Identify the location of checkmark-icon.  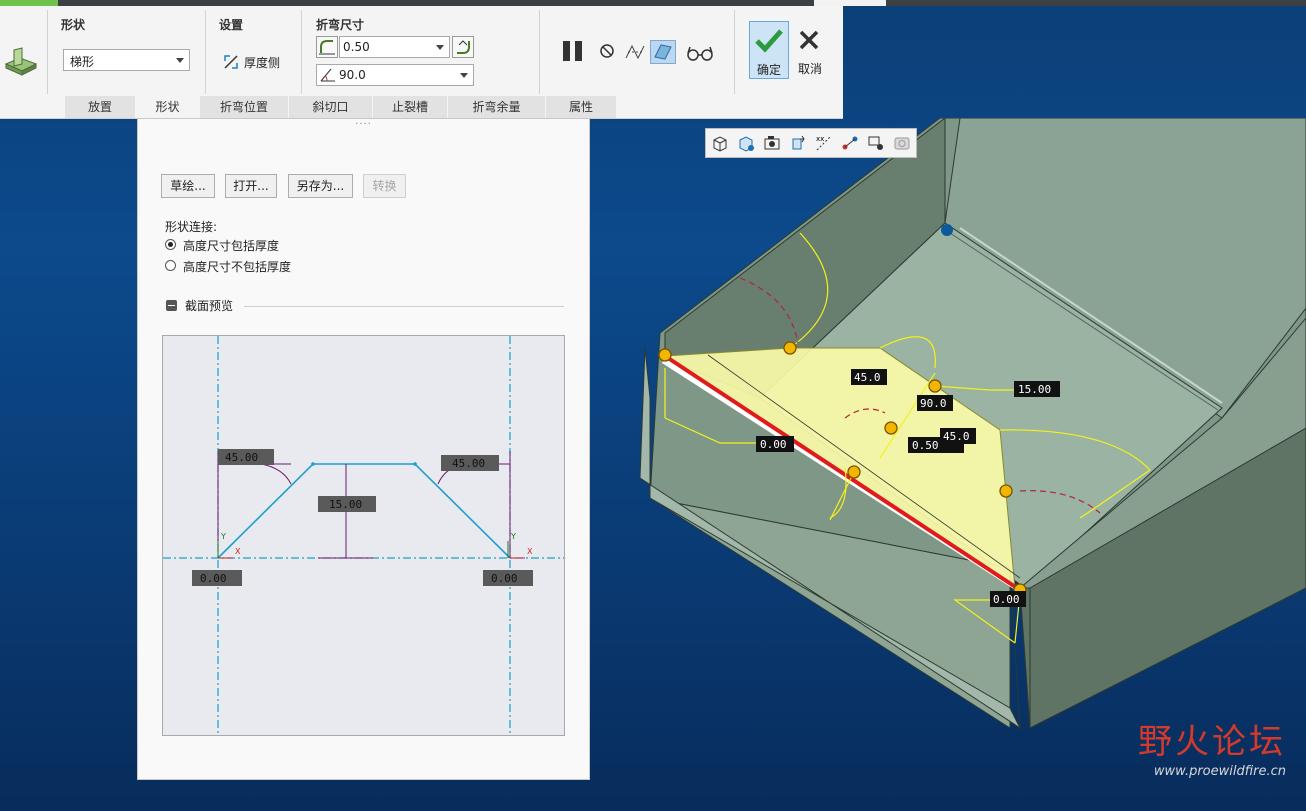
(769, 41).